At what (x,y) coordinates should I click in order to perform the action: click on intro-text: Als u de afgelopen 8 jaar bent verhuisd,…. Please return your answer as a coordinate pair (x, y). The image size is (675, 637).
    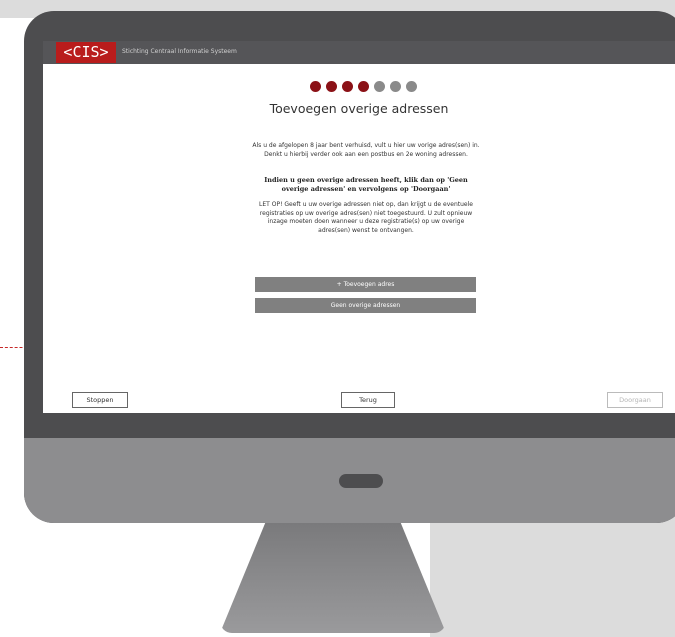
    Looking at the image, I should click on (366, 150).